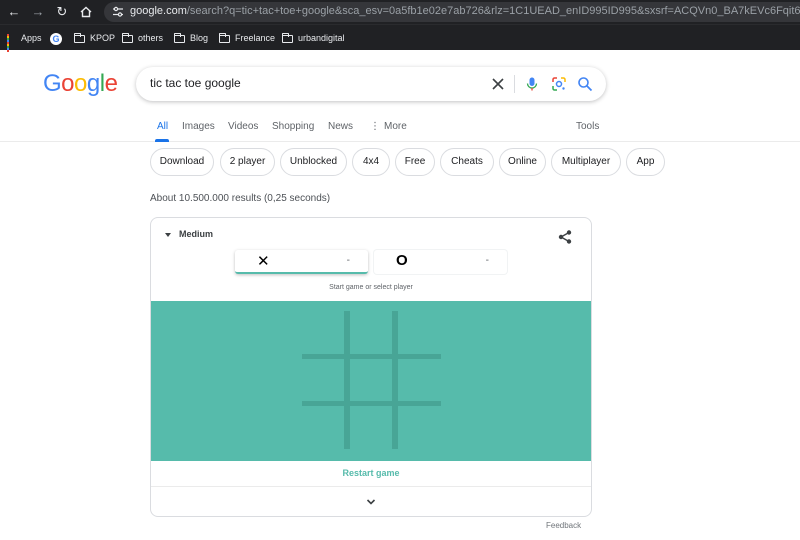 The width and height of the screenshot is (800, 540). Describe the element at coordinates (93, 83) in the screenshot. I see `logo-letter: g` at that location.